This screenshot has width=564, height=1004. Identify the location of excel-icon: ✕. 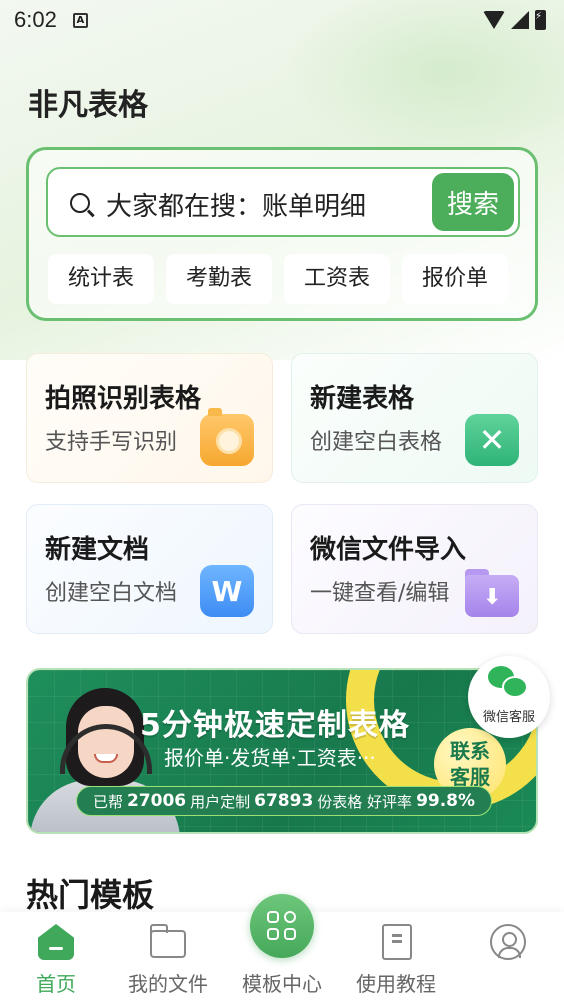
(492, 440).